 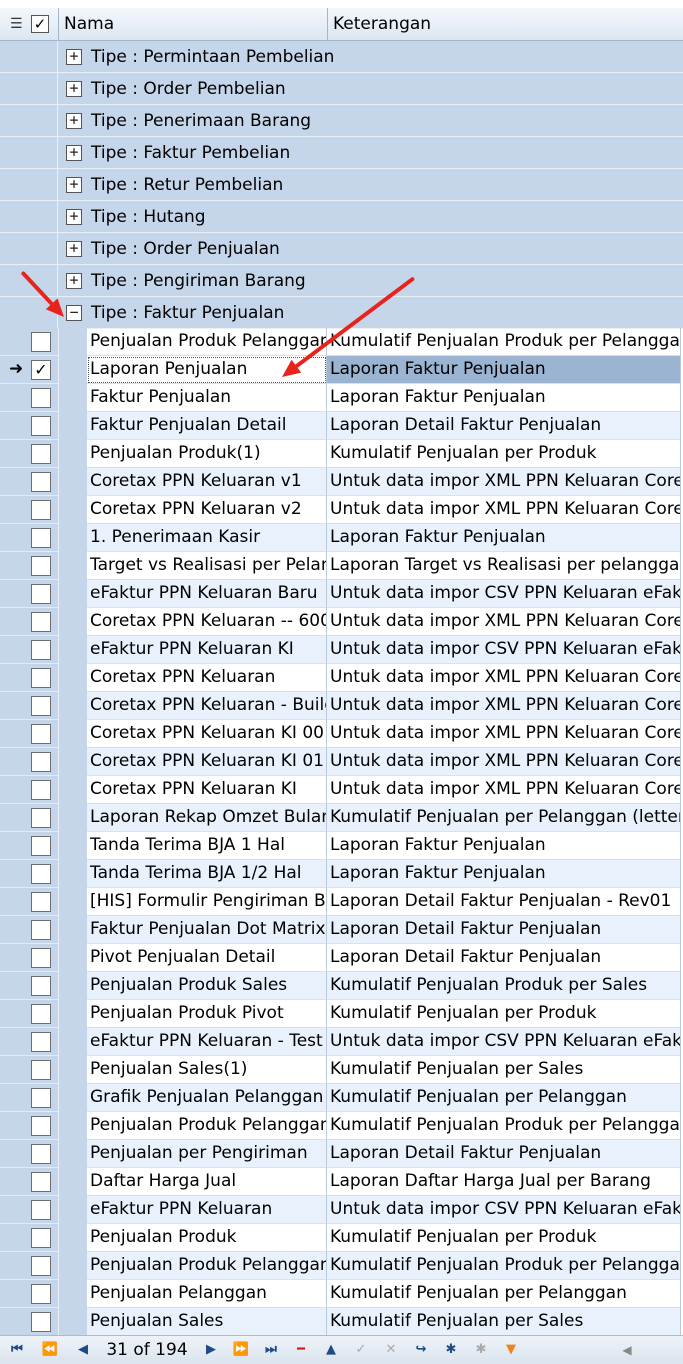 I want to click on bookmark-button: ✱, so click(x=451, y=1350).